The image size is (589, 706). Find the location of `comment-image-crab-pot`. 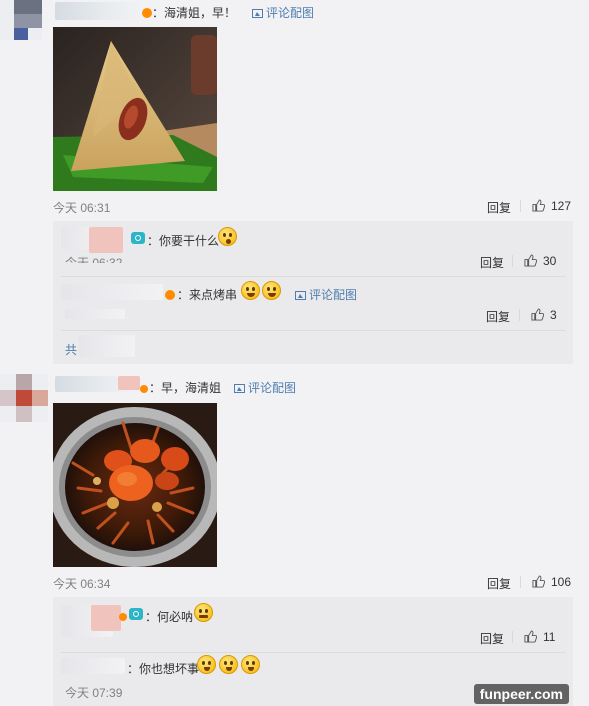

comment-image-crab-pot is located at coordinates (135, 485).